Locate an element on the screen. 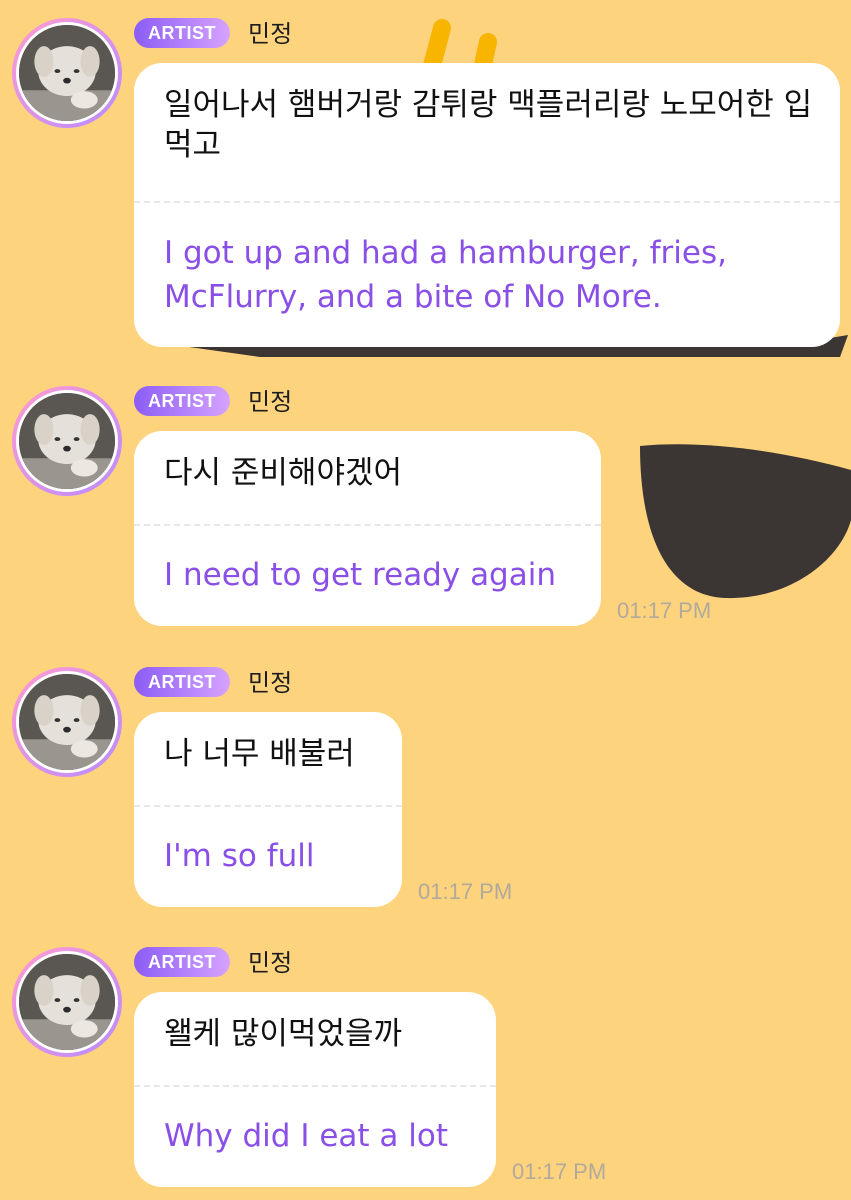 The width and height of the screenshot is (851, 1200). original-text: 나 너무 배불러 is located at coordinates (259, 754).